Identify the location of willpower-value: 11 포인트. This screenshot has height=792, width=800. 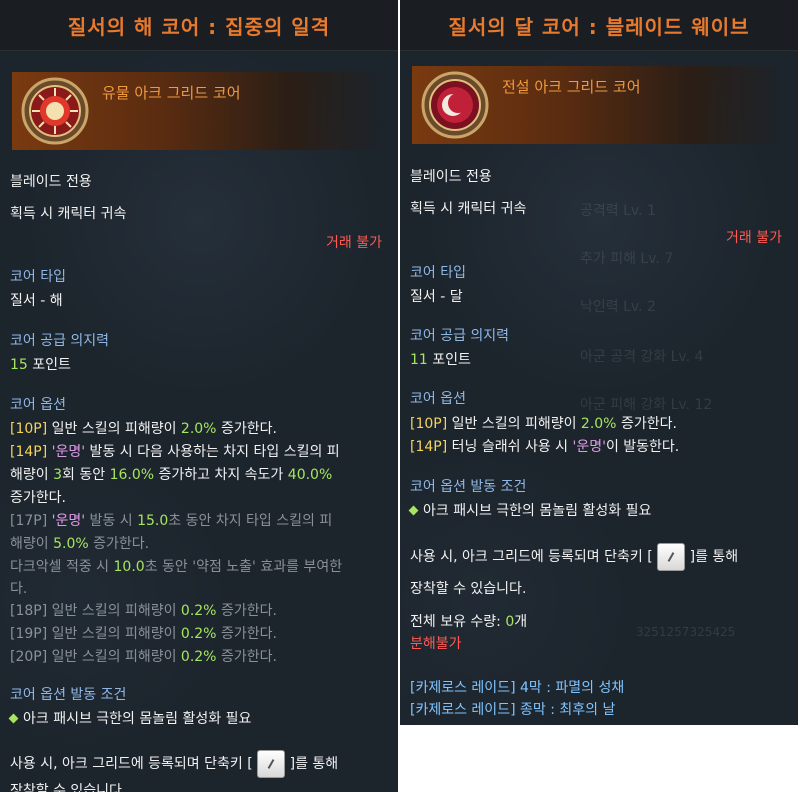
(440, 360).